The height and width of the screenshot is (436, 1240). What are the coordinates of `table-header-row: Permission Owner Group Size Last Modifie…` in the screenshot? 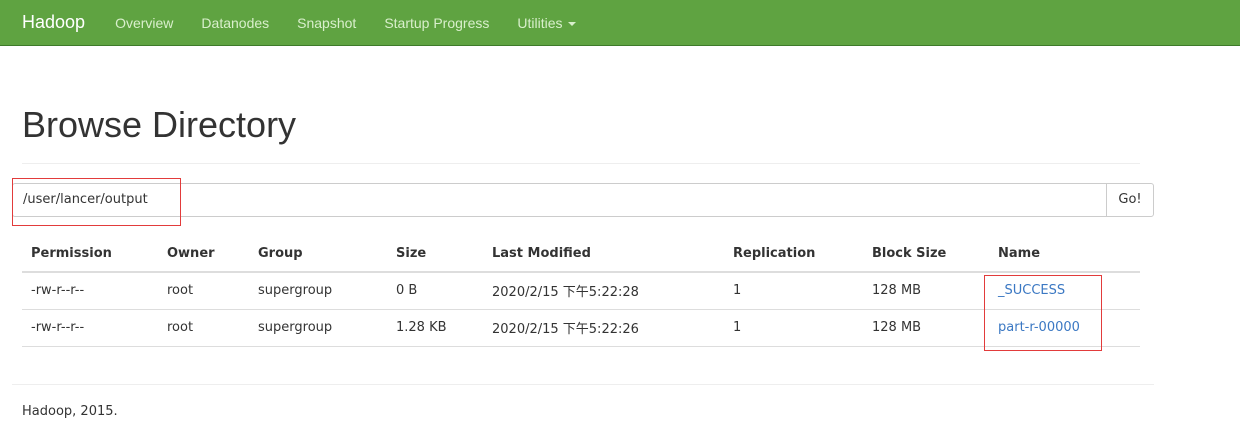 It's located at (581, 254).